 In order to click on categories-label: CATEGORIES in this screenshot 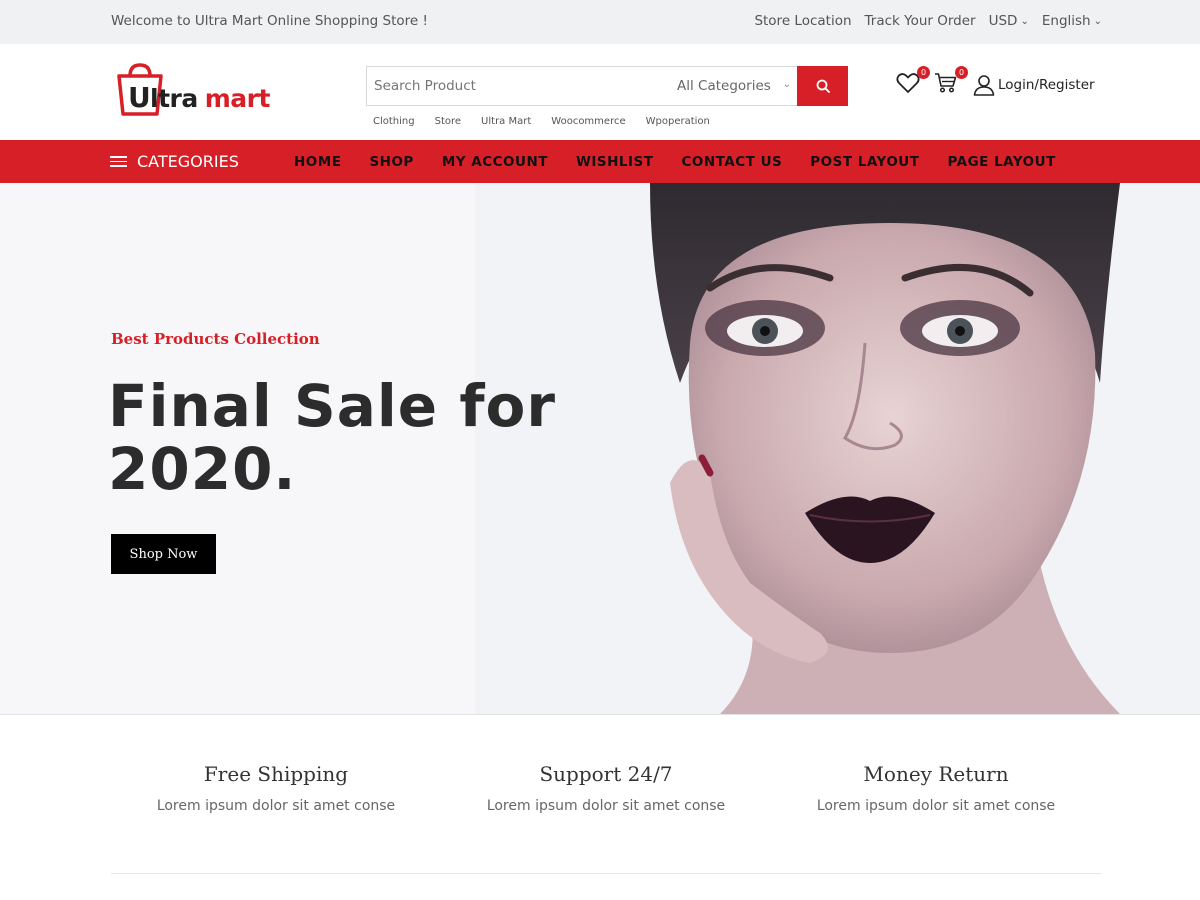, I will do `click(188, 161)`.